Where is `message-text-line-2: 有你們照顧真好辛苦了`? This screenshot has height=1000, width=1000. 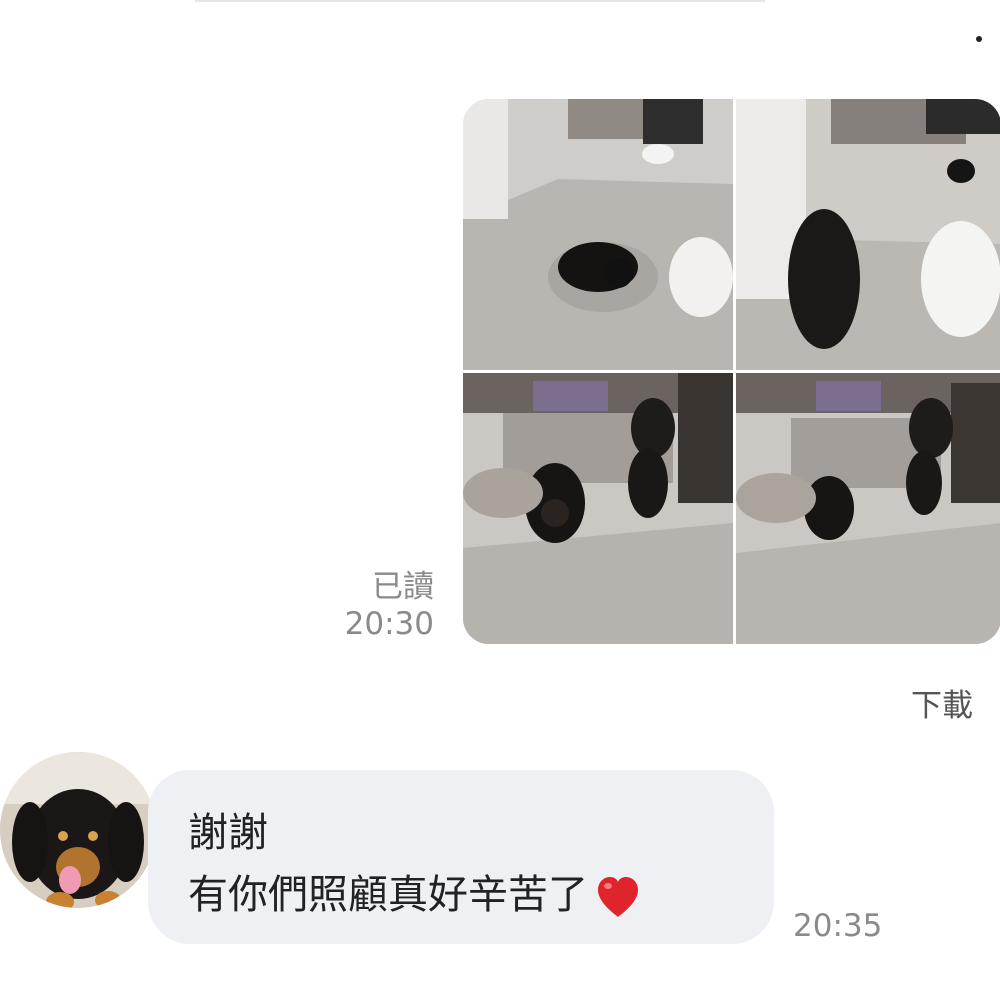 message-text-line-2: 有你們照顧真好辛苦了 is located at coordinates (415, 891).